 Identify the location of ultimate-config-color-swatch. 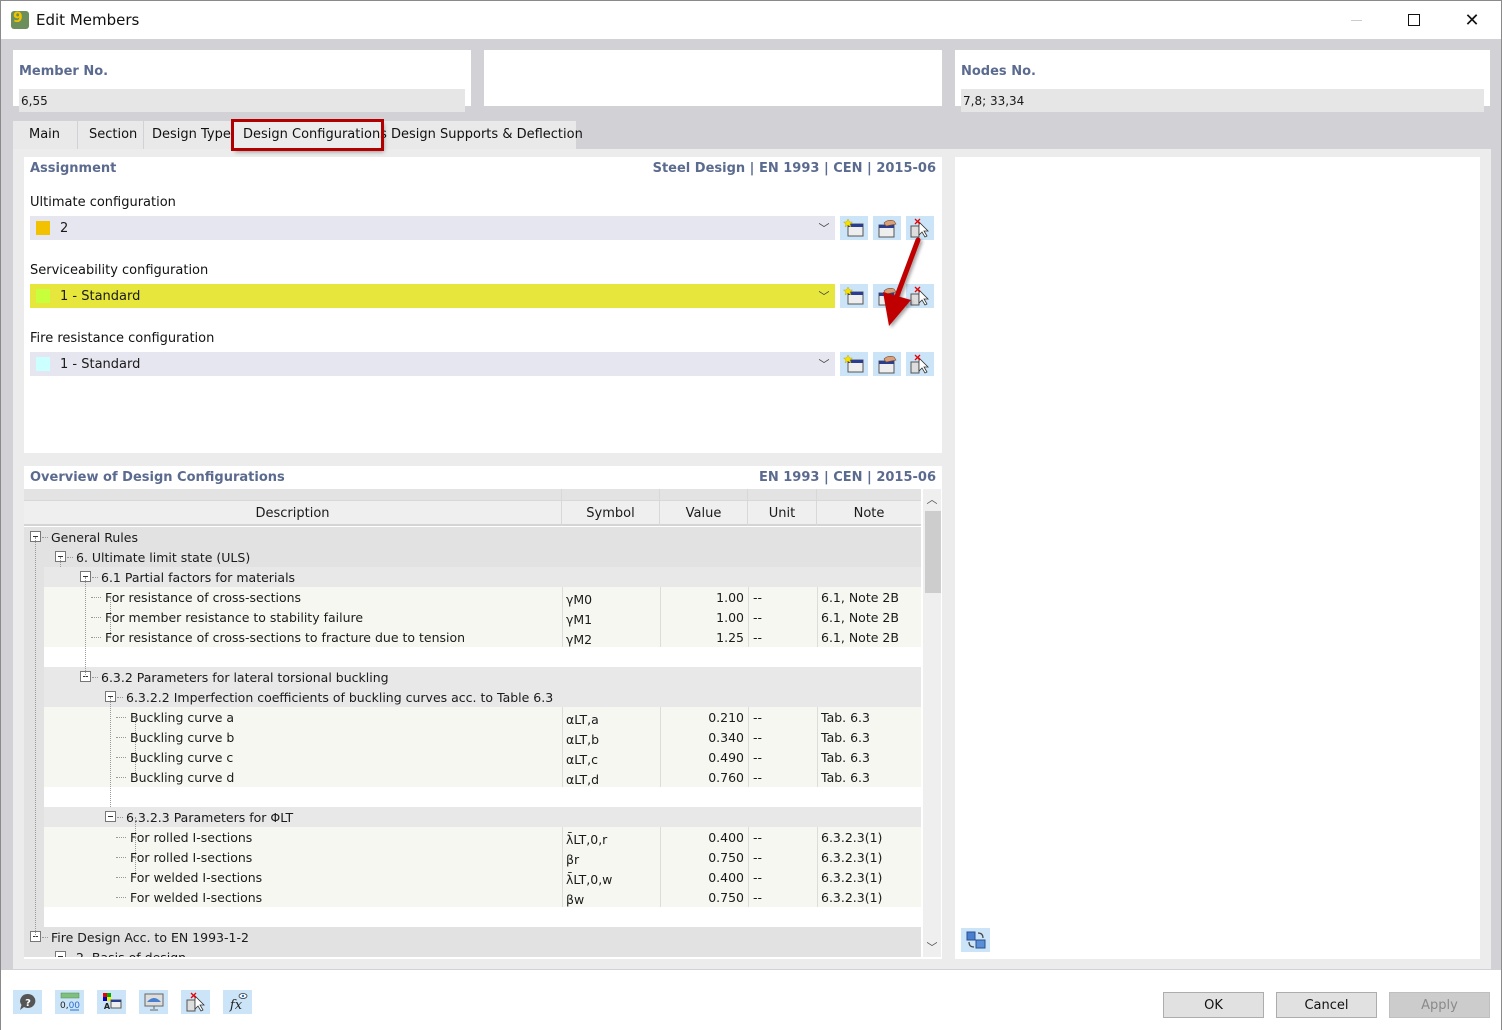
(43, 228).